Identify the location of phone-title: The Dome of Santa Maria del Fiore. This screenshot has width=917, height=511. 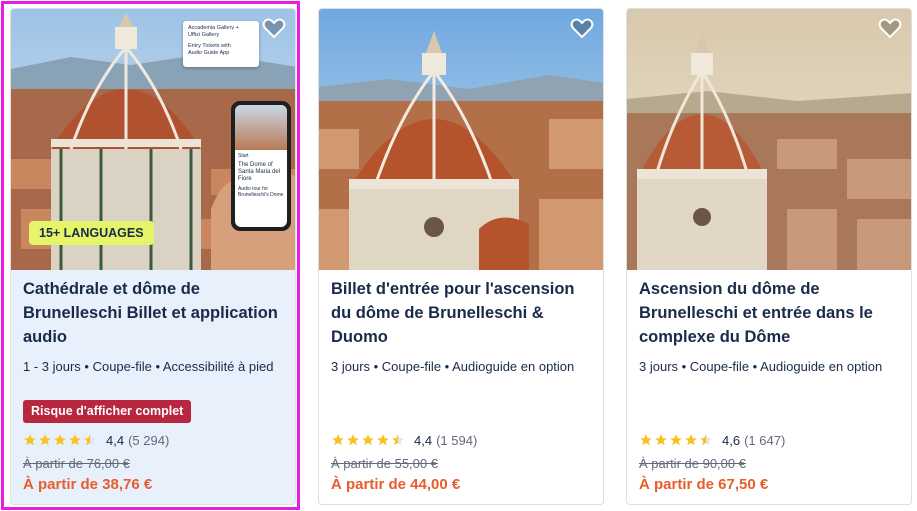
(259, 172).